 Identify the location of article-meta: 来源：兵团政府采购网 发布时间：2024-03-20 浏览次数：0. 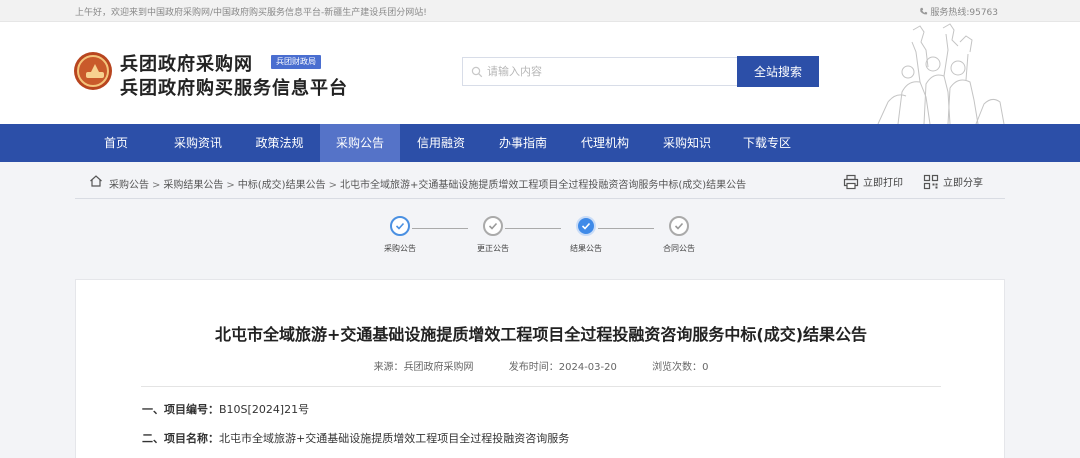
(541, 365).